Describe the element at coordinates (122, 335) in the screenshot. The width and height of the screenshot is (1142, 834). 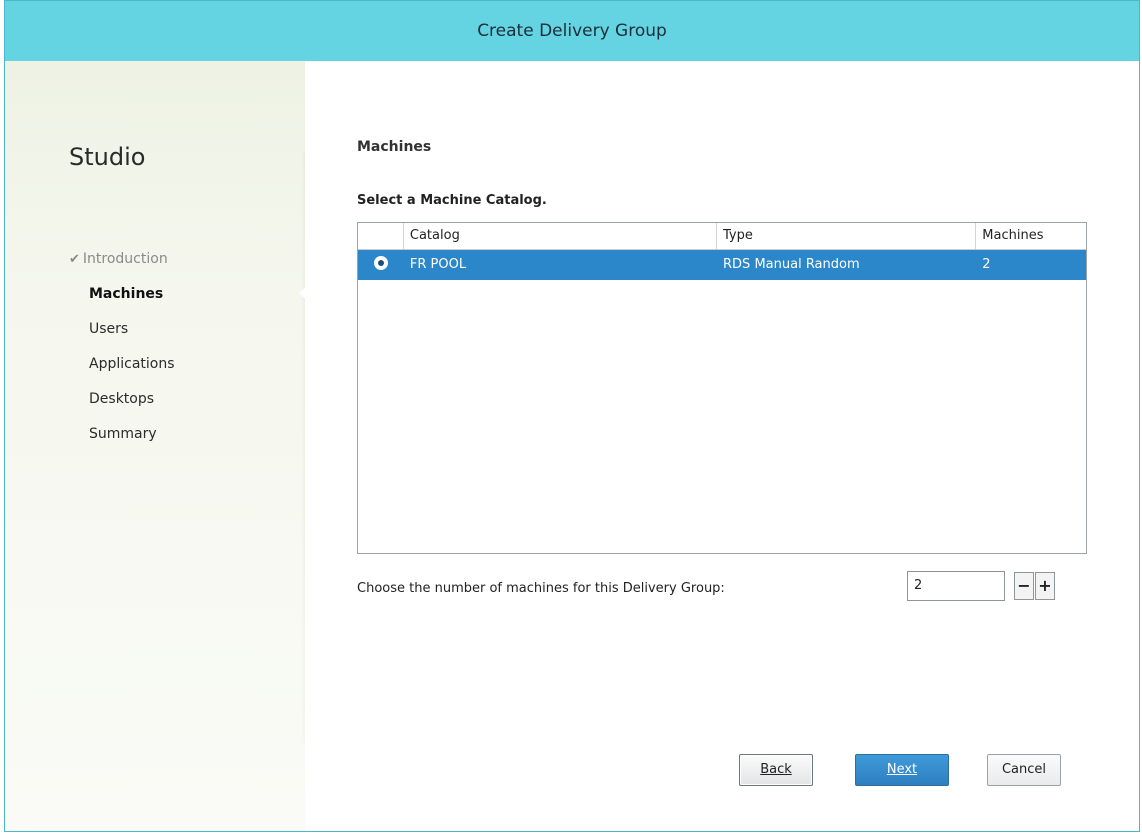
I see `step-users: Users` at that location.